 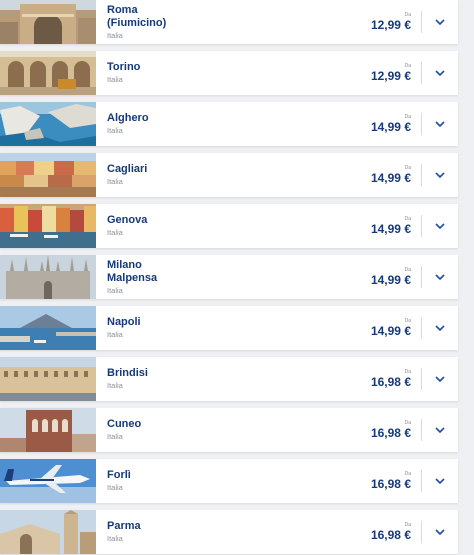 What do you see at coordinates (229, 532) in the screenshot?
I see `destination-card-parma: Parma Italia Da 16,98 €` at bounding box center [229, 532].